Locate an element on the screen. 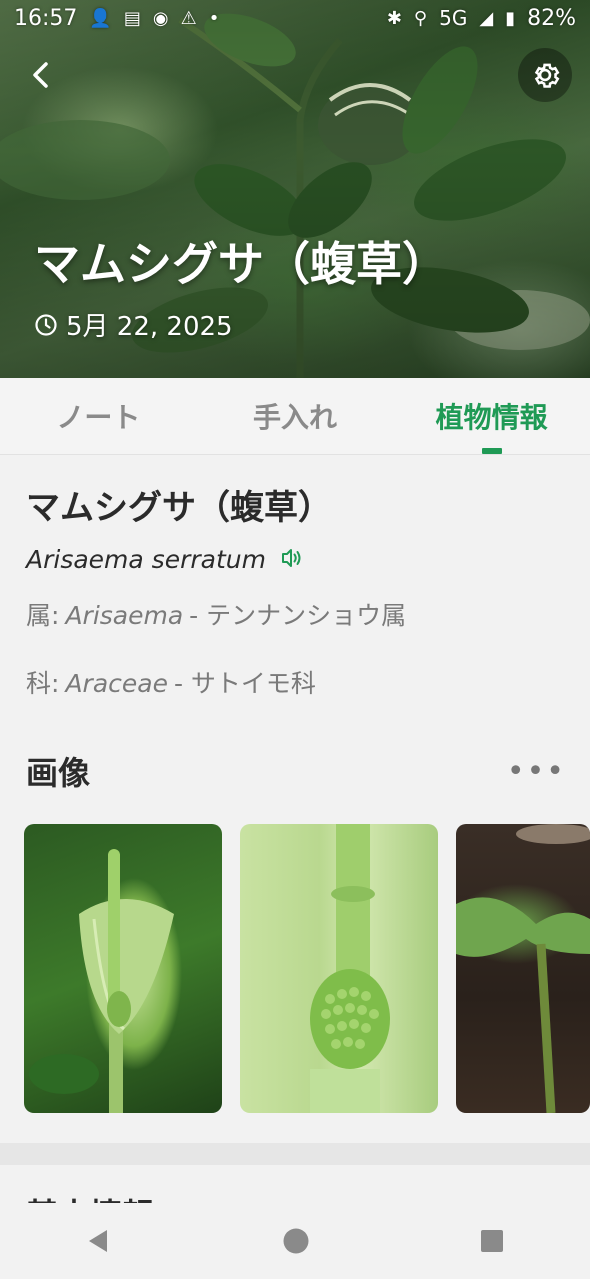  back-button is located at coordinates (41, 75).